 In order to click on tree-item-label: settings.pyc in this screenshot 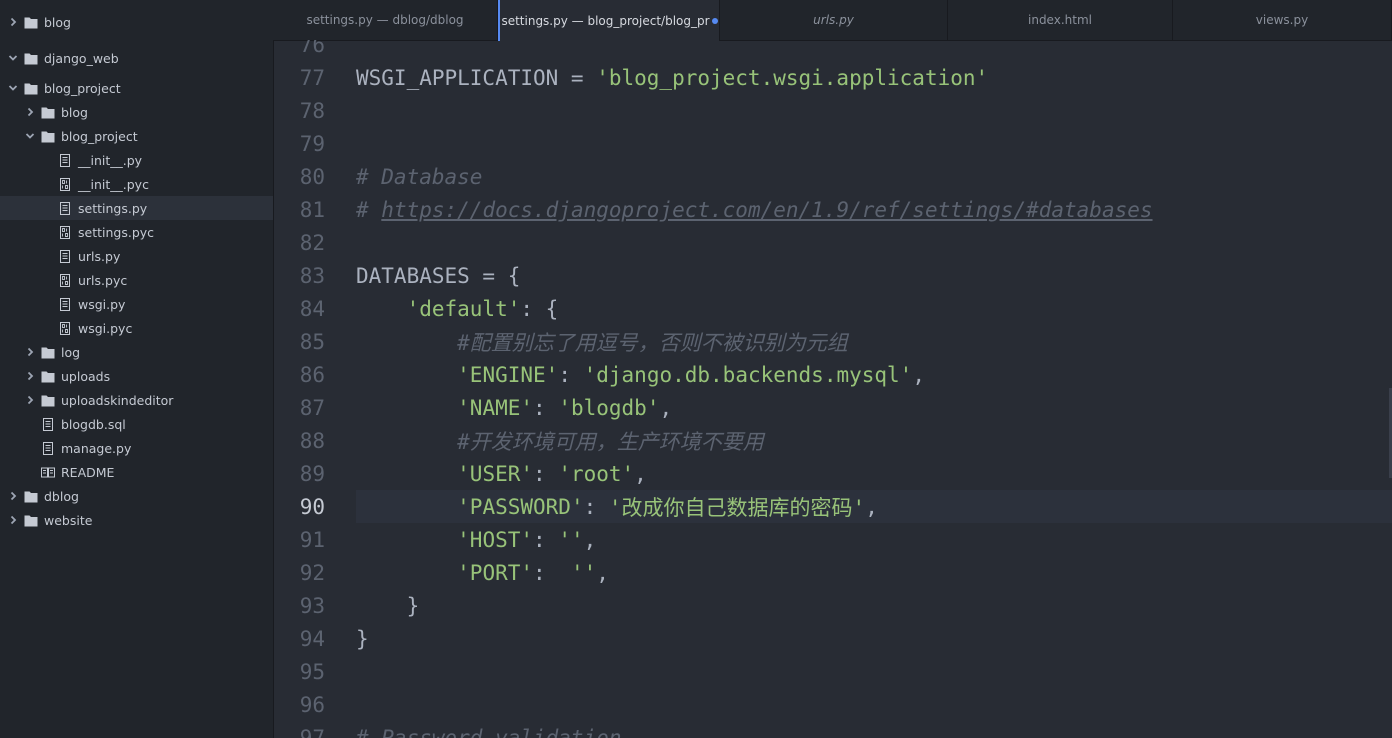, I will do `click(116, 232)`.